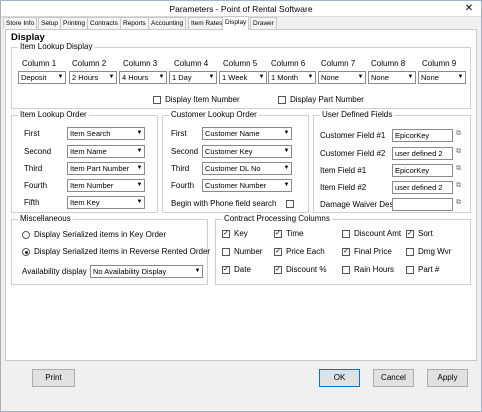  I want to click on column-6-select: 1 Month ▼, so click(292, 77).